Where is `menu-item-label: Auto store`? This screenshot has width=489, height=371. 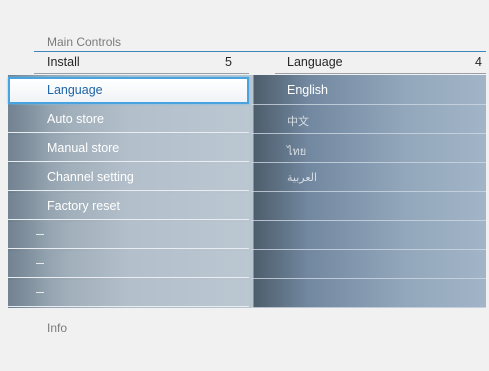 menu-item-label: Auto store is located at coordinates (75, 119).